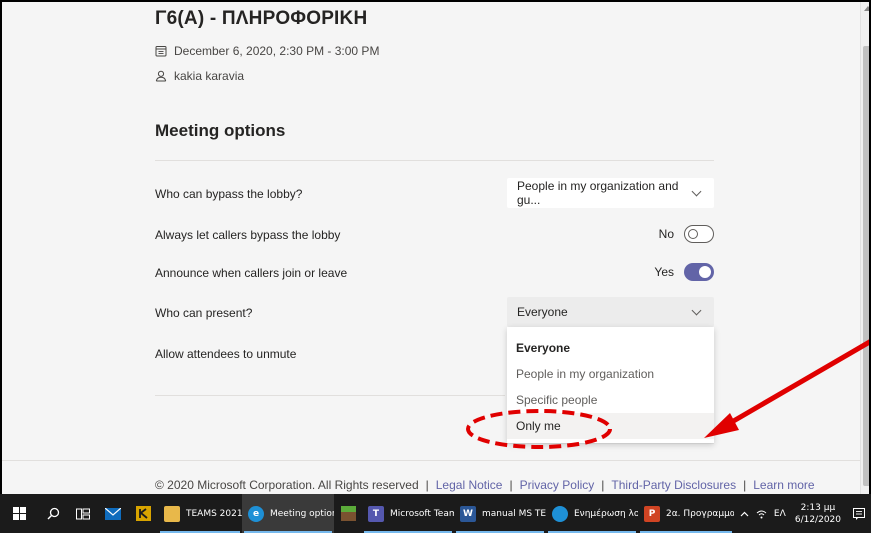  What do you see at coordinates (783, 485) in the screenshot?
I see `learn-more-link: Learn more` at bounding box center [783, 485].